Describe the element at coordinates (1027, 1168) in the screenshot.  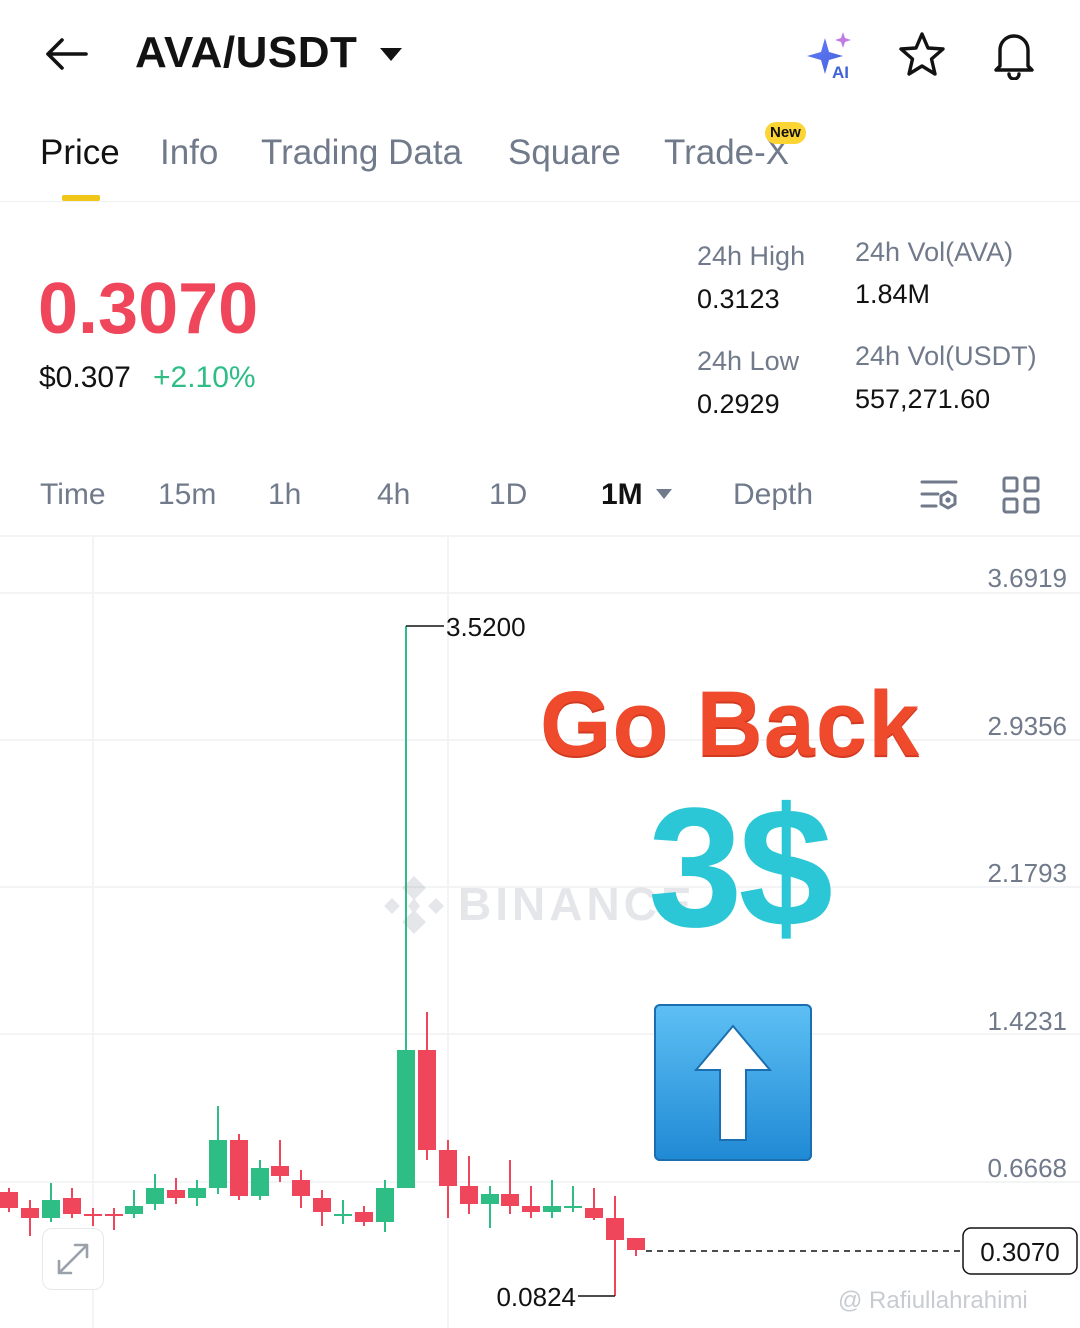
I see `y-tick-label: 0.6668` at that location.